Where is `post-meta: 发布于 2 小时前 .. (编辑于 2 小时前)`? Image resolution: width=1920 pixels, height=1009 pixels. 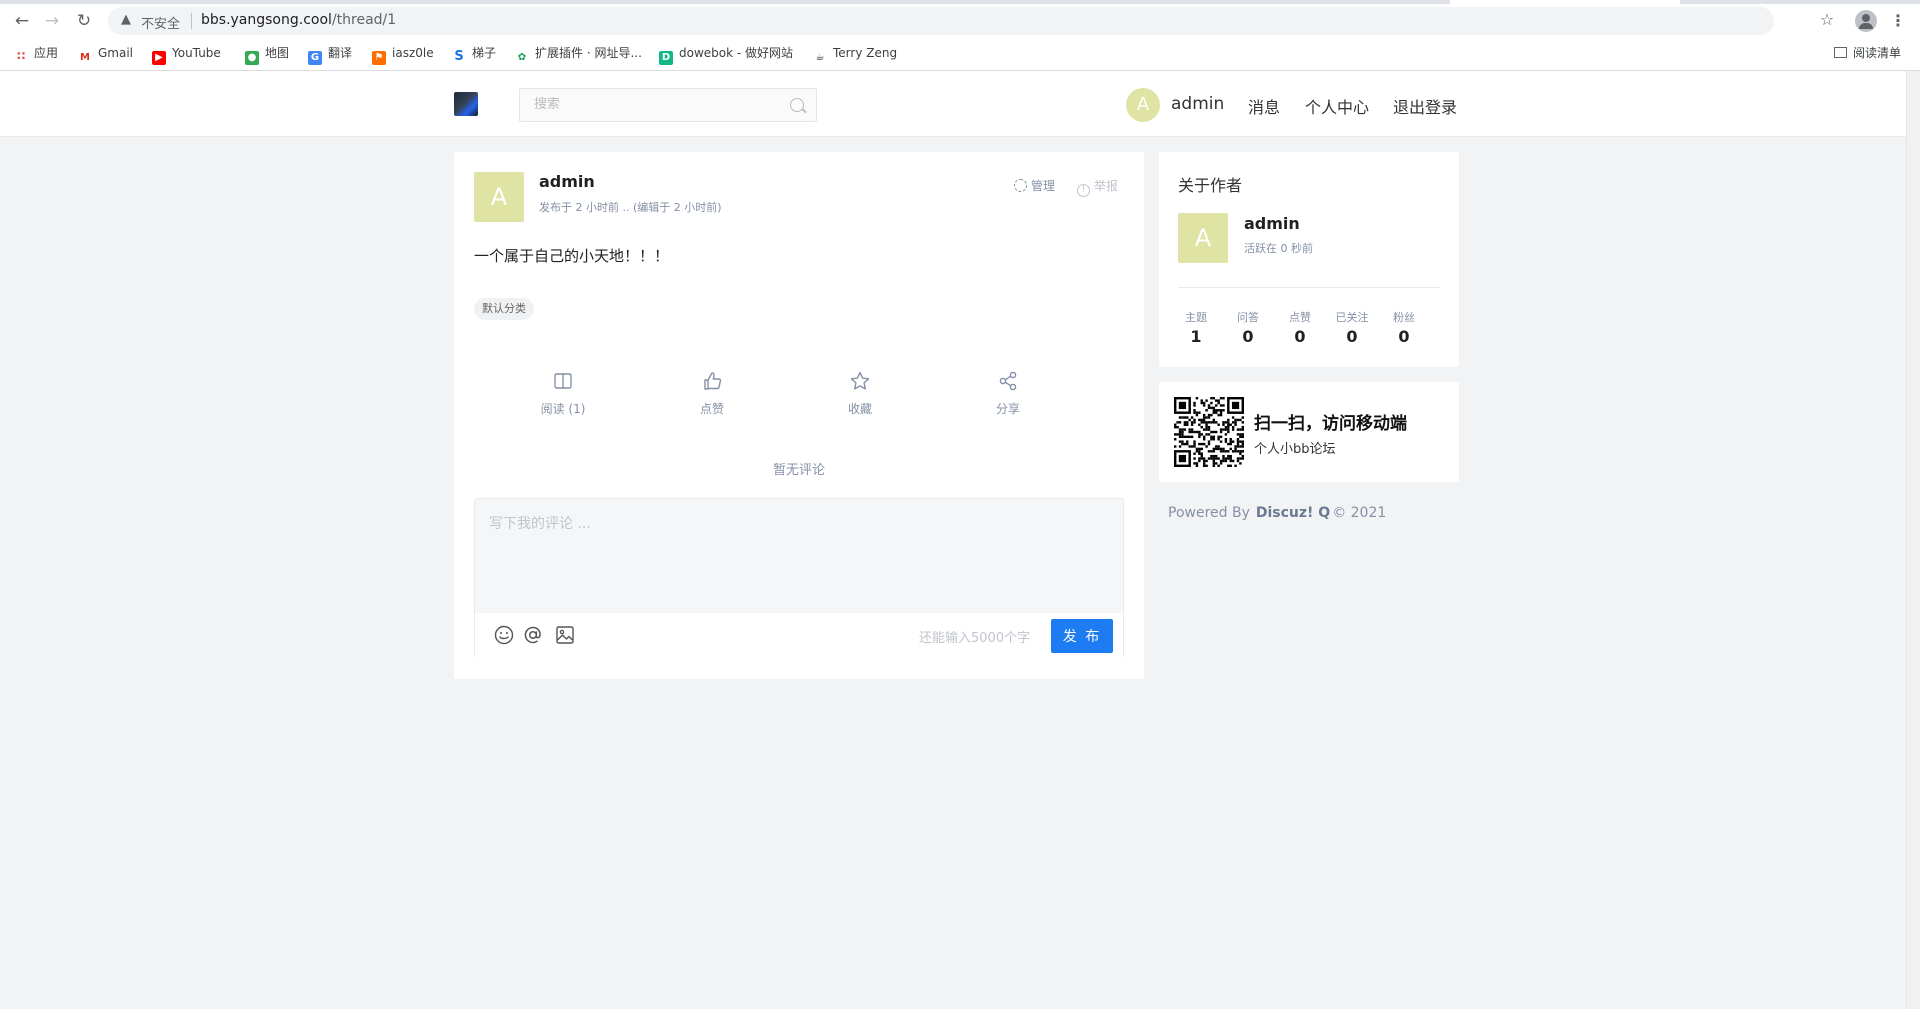
post-meta: 发布于 2 小时前 .. (编辑于 2 小时前) is located at coordinates (630, 207).